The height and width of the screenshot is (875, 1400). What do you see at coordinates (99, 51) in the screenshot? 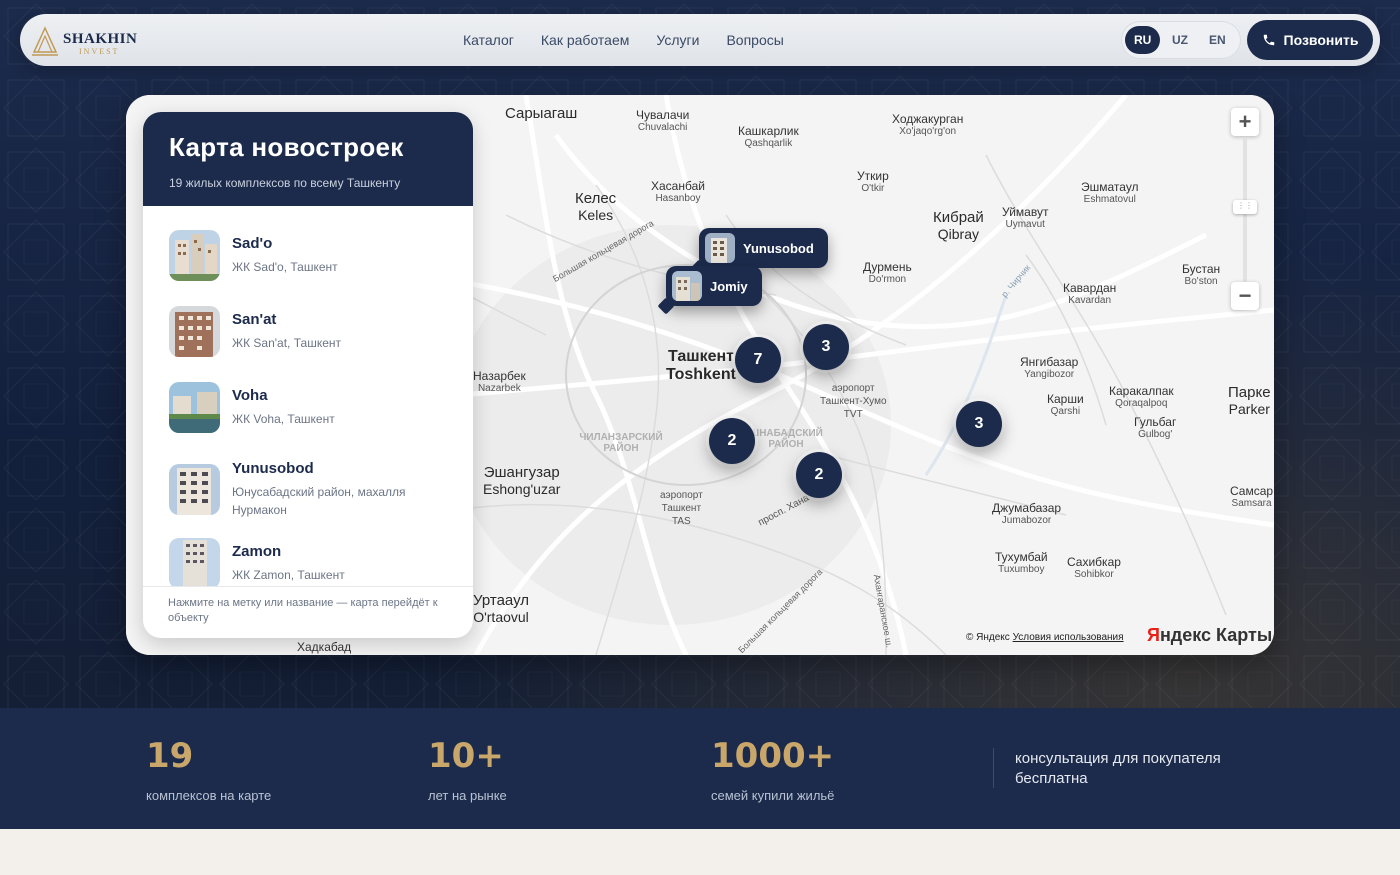
I see `logo-subtext: INVEST` at bounding box center [99, 51].